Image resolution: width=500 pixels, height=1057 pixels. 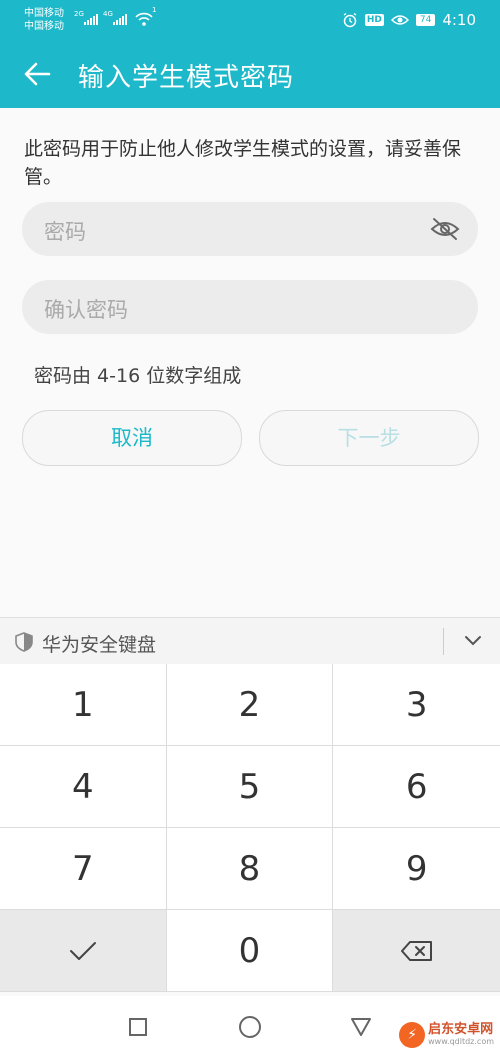 I want to click on backspace-icon, so click(x=416, y=950).